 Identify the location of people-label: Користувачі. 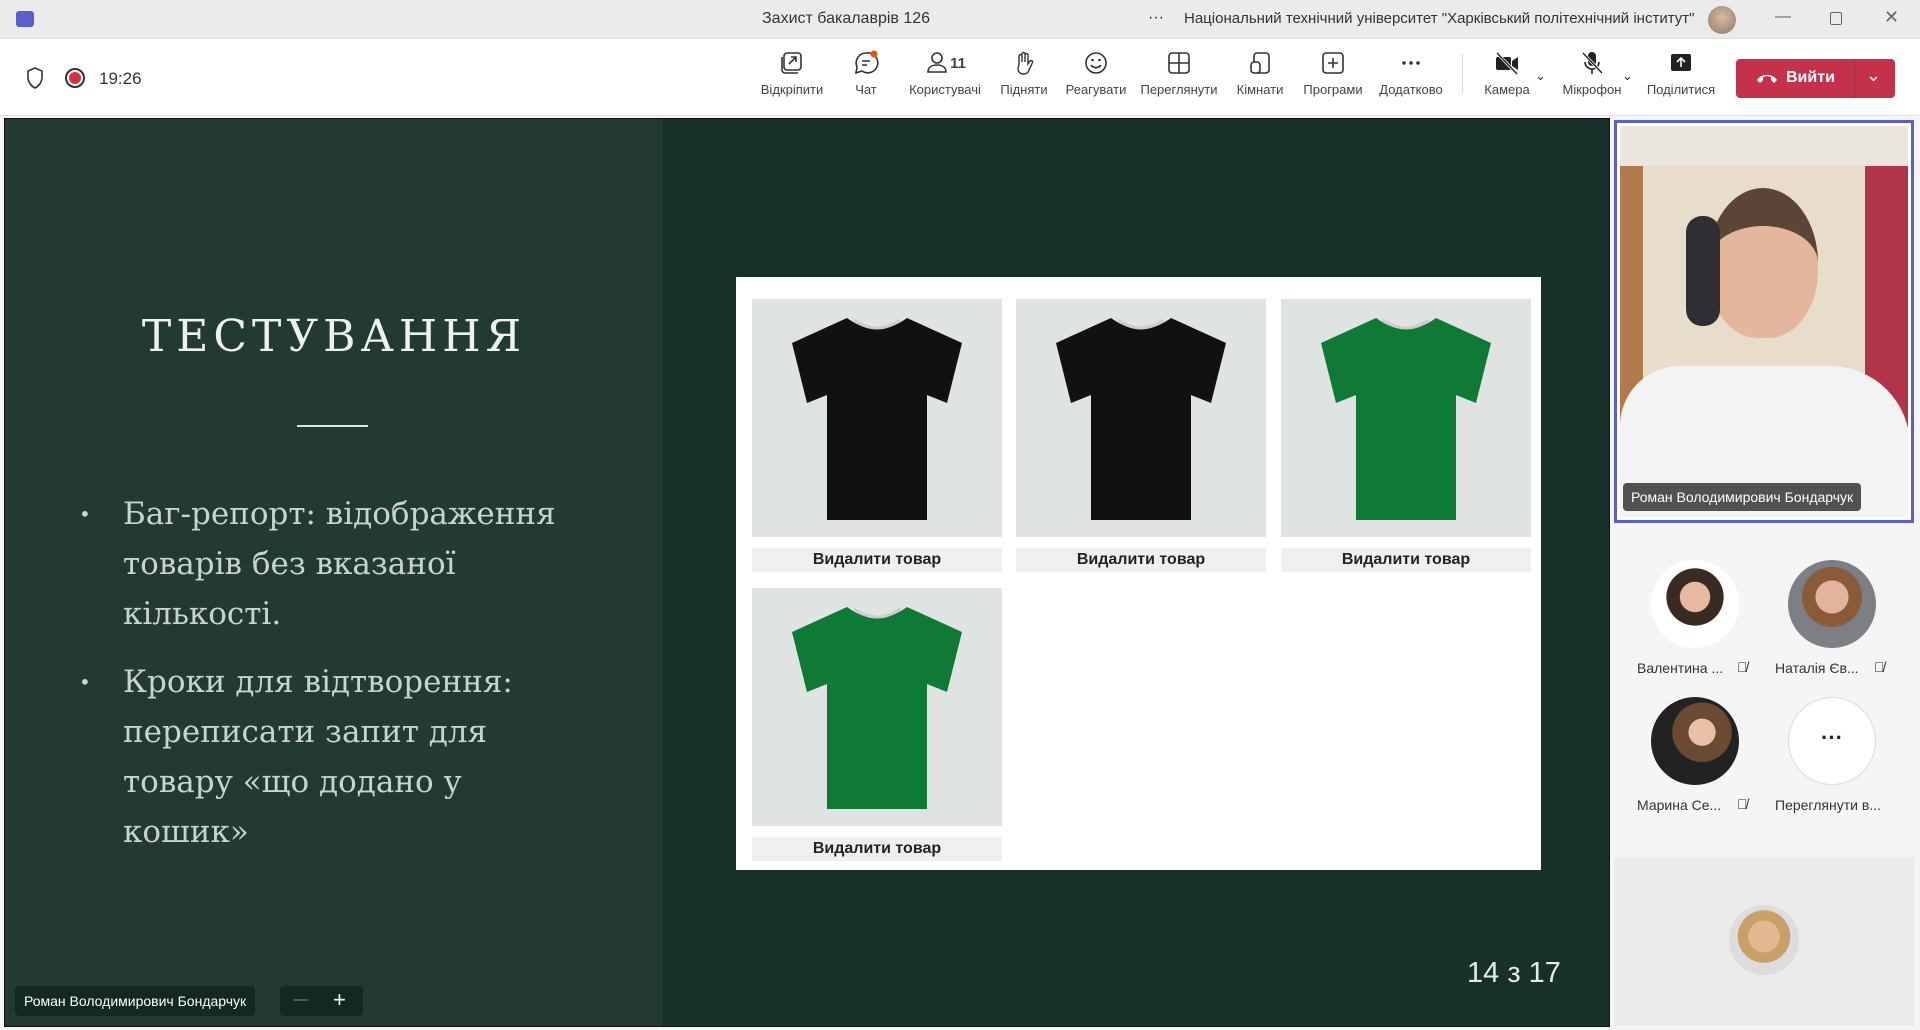
(945, 89).